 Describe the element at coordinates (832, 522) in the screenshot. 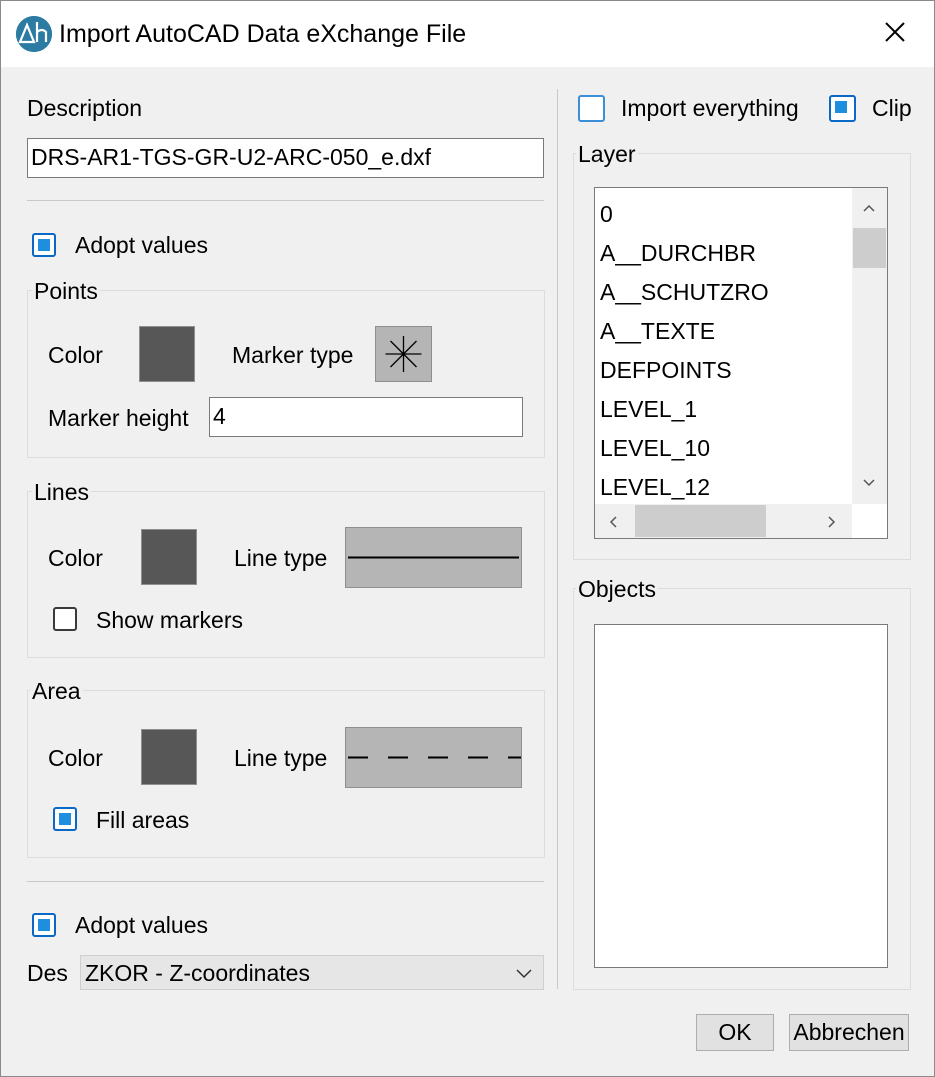

I see `scroll-right-arrow-icon` at that location.